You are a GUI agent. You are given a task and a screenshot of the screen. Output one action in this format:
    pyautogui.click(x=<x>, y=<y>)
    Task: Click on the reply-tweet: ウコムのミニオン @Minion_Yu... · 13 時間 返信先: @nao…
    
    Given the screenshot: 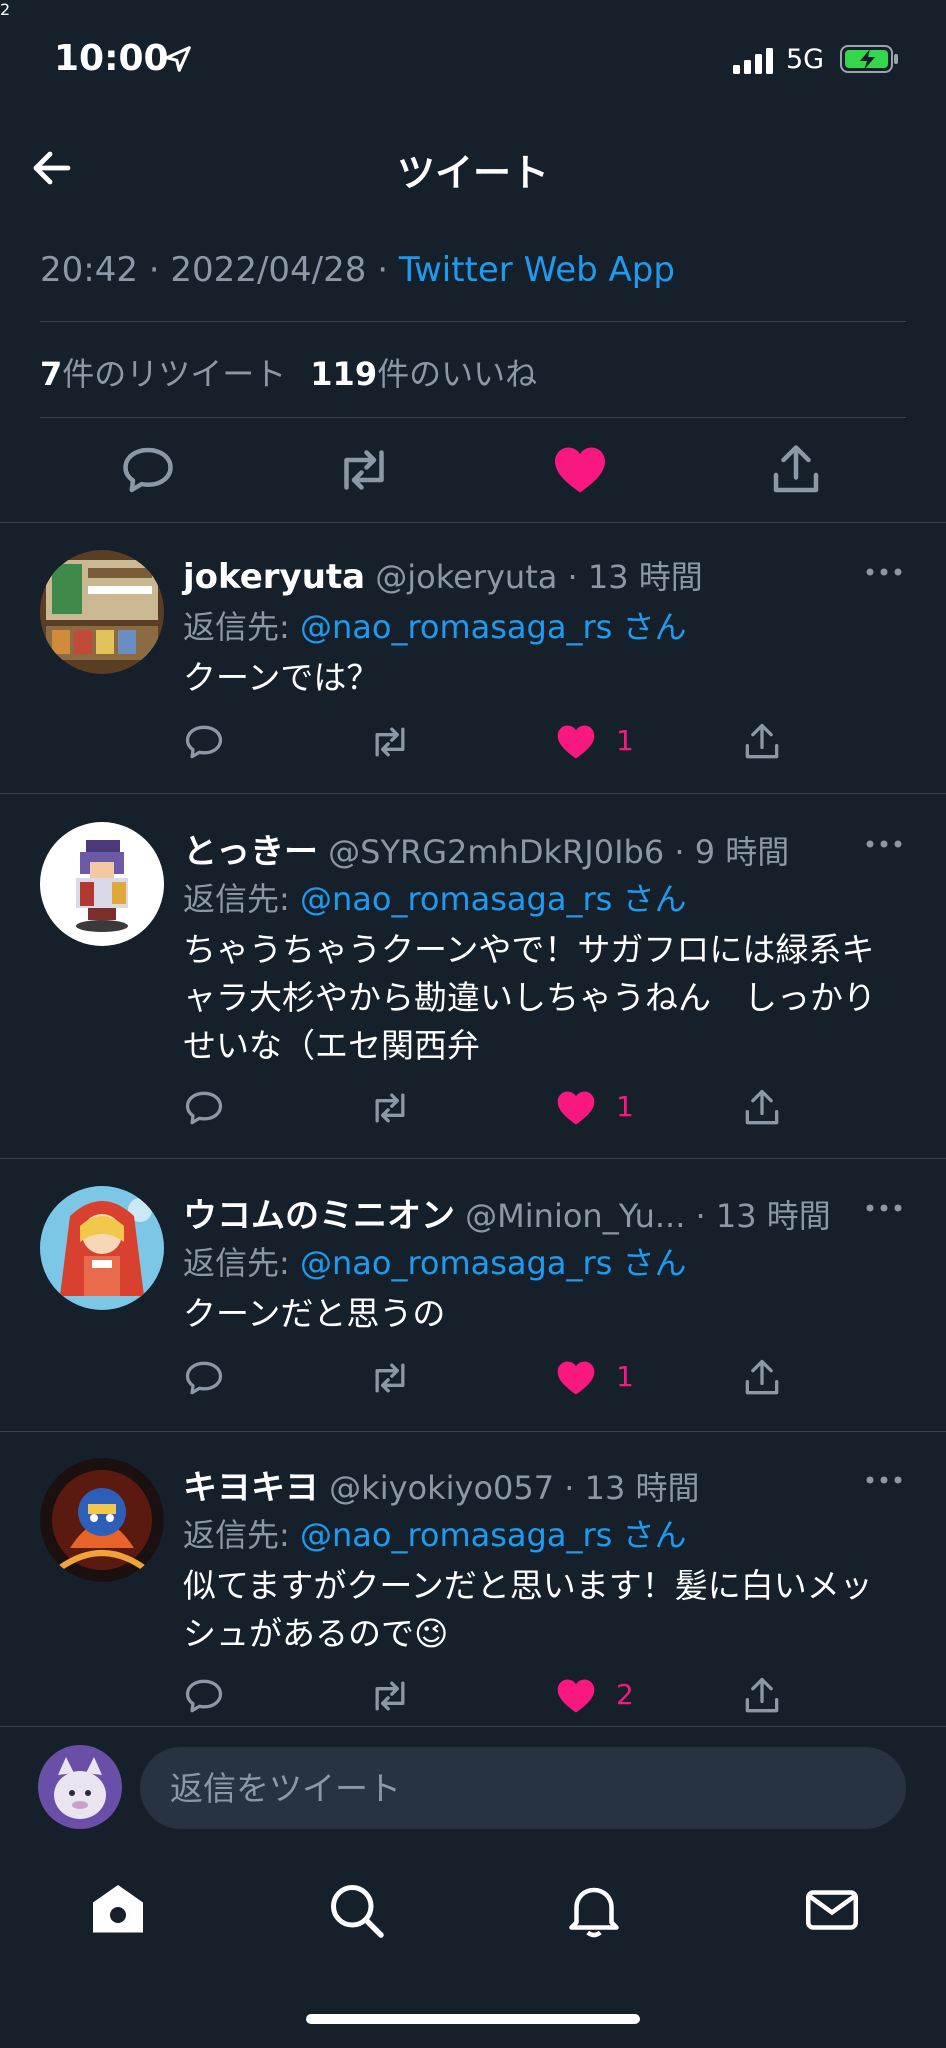 What is the action you would take?
    pyautogui.click(x=473, y=1298)
    